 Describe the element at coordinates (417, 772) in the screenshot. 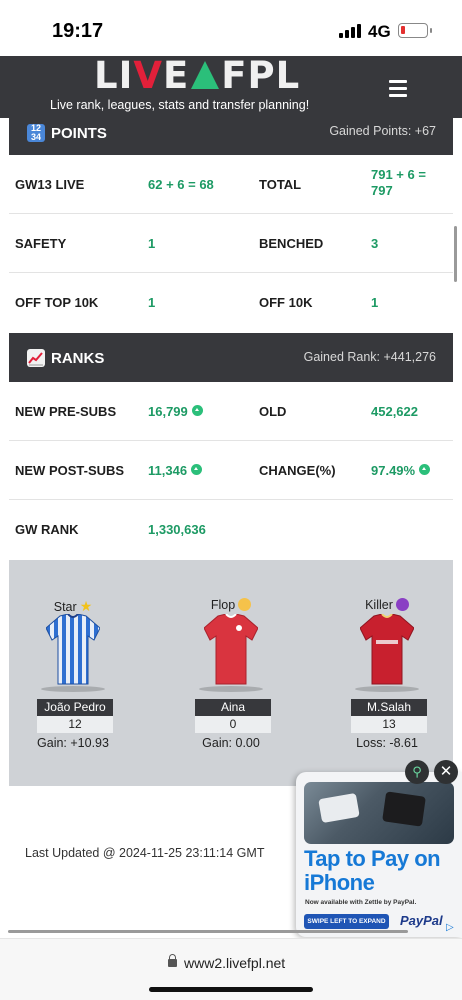

I see `ad-info-icon: ⚲` at that location.